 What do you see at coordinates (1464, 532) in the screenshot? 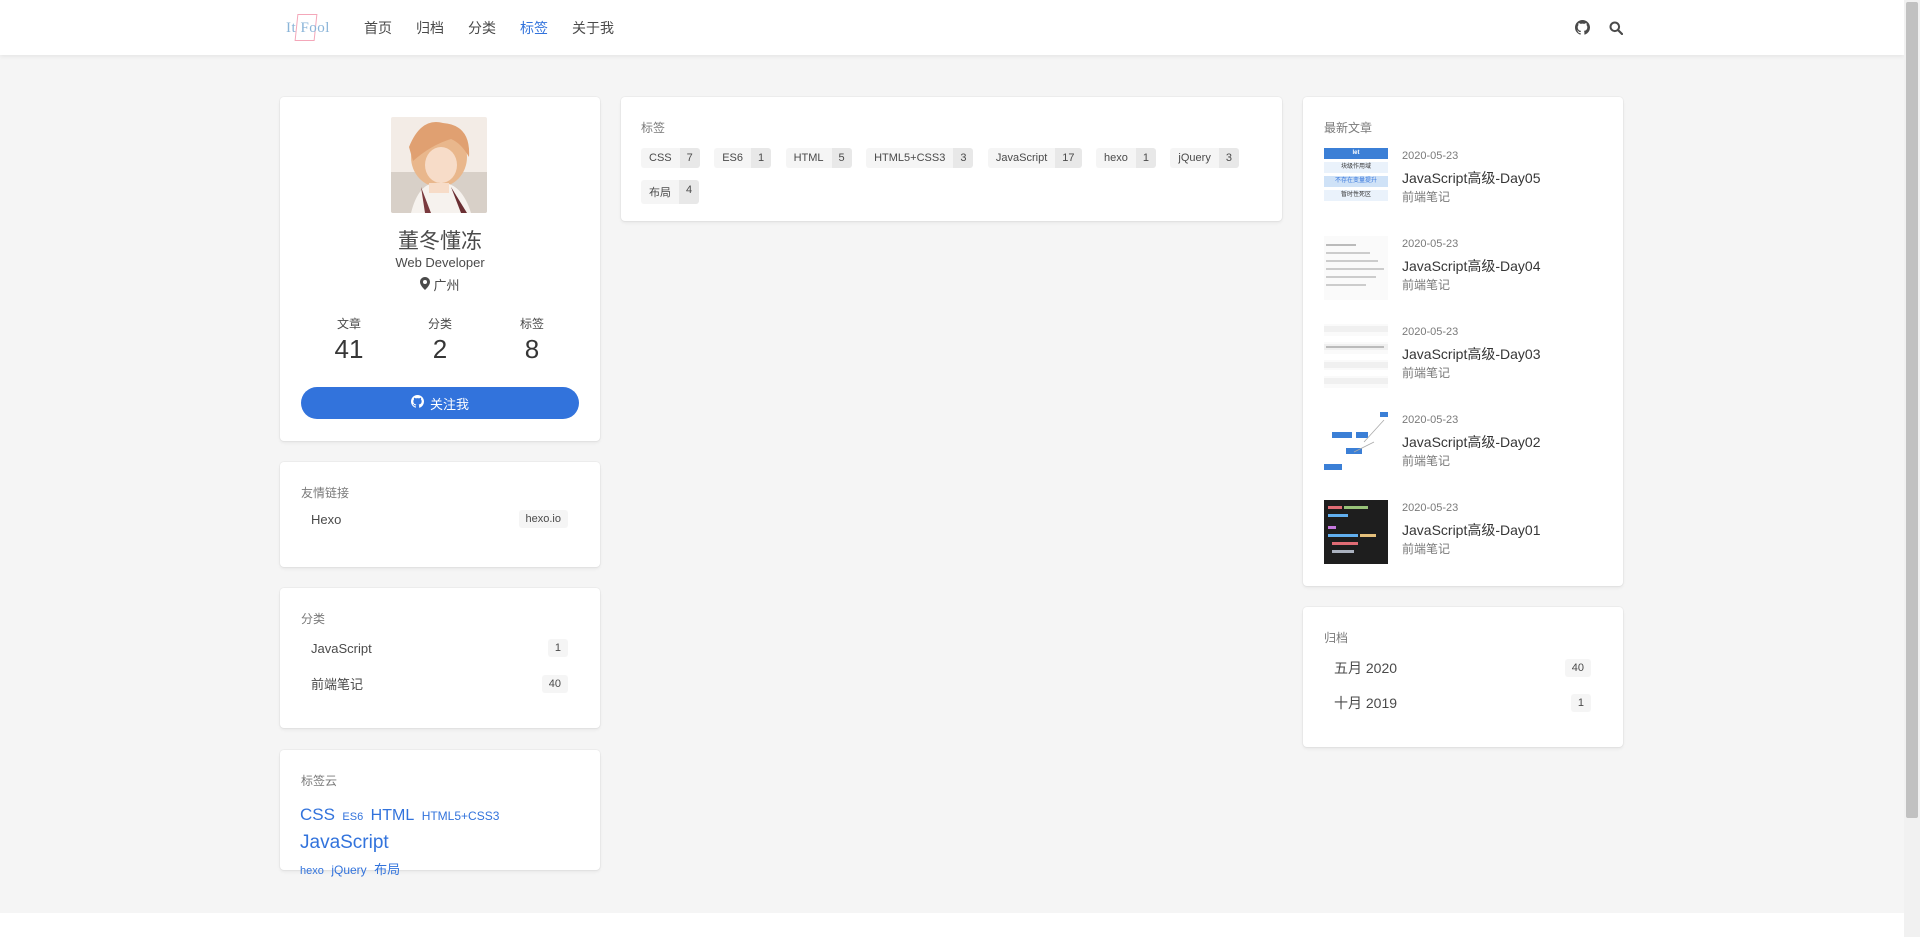
I see `recent-post: 2020-05-23 JavaScript高级-Day01 前端笔记` at bounding box center [1464, 532].